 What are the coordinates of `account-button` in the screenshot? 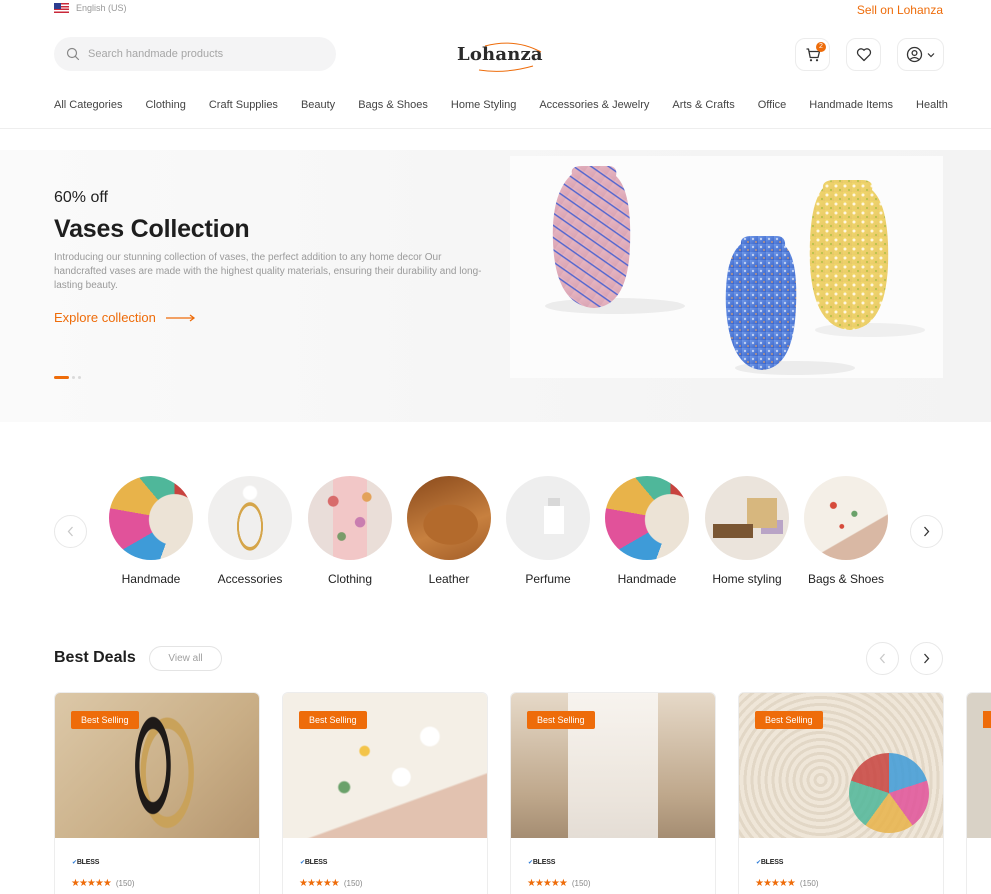 It's located at (920, 54).